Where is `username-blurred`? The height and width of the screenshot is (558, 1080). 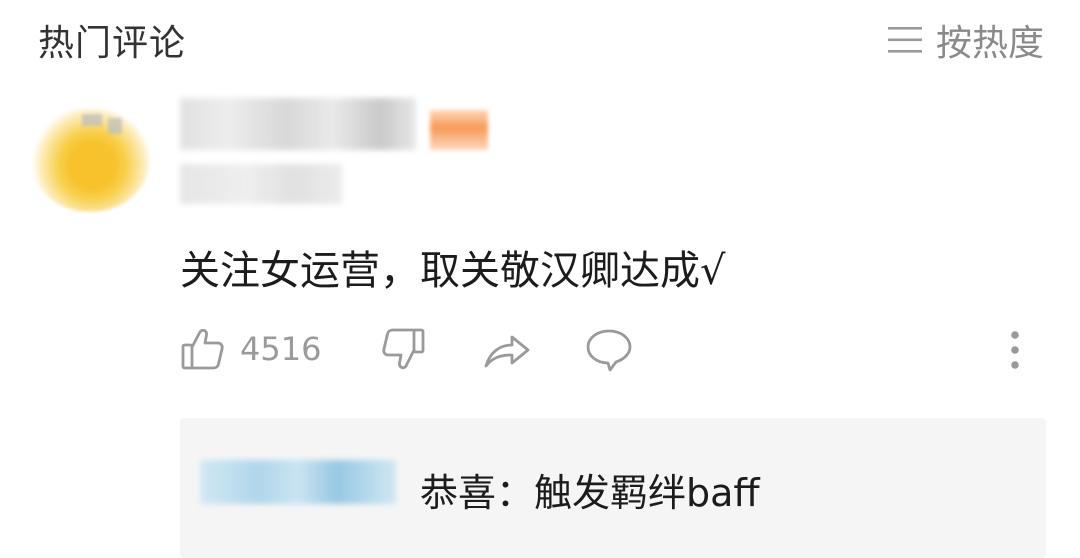
username-blurred is located at coordinates (298, 124).